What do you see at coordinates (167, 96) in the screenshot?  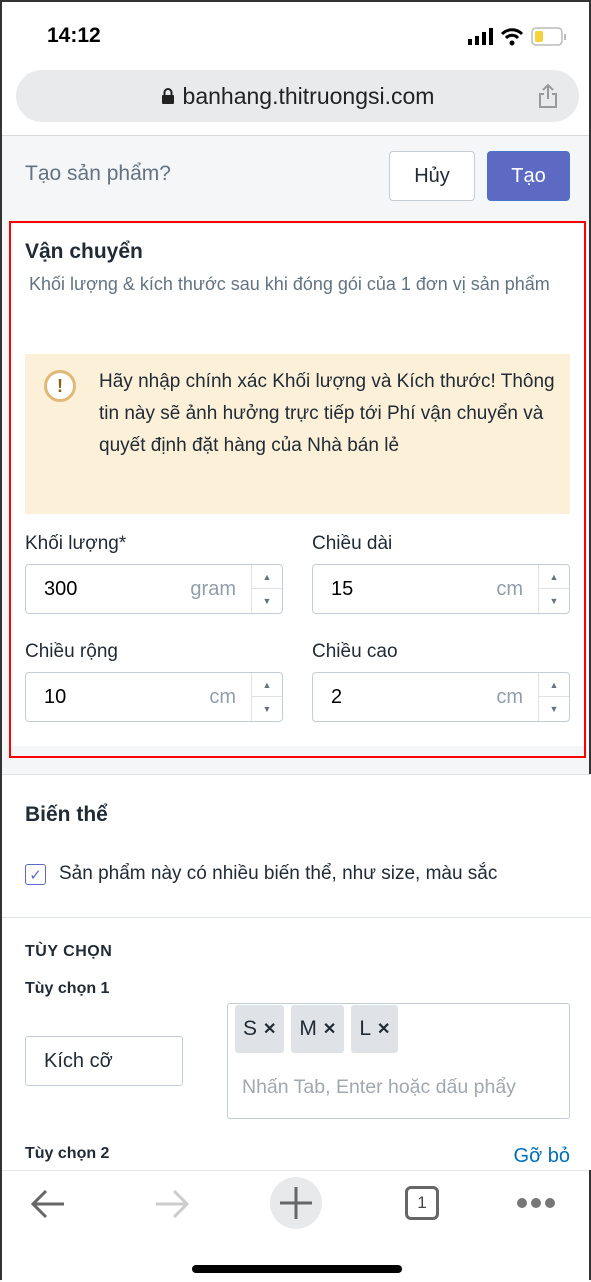 I see `lock-icon` at bounding box center [167, 96].